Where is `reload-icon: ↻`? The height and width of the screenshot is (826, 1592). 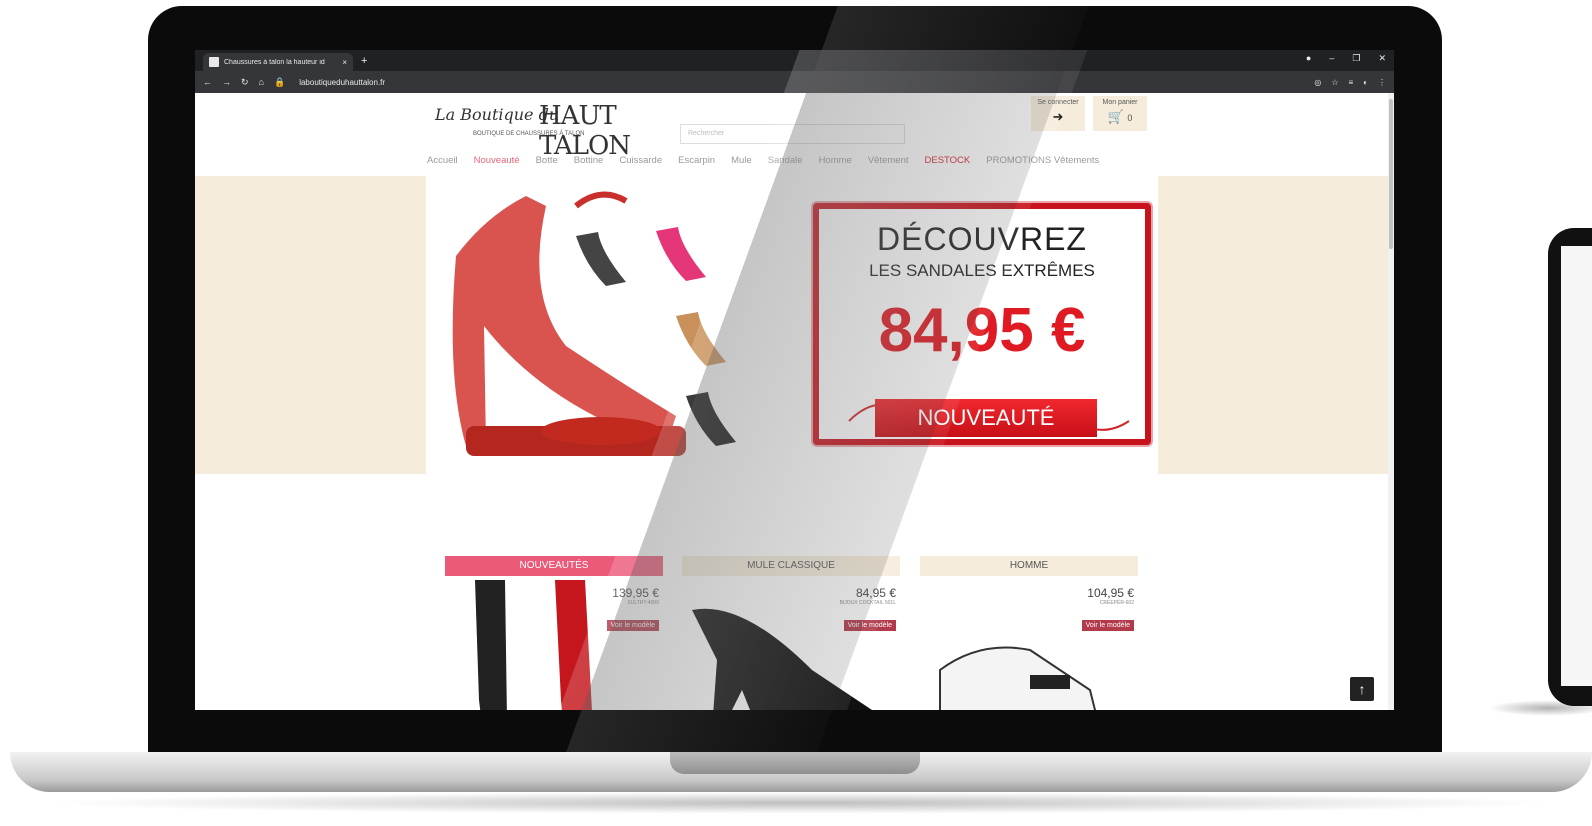
reload-icon: ↻ is located at coordinates (245, 82).